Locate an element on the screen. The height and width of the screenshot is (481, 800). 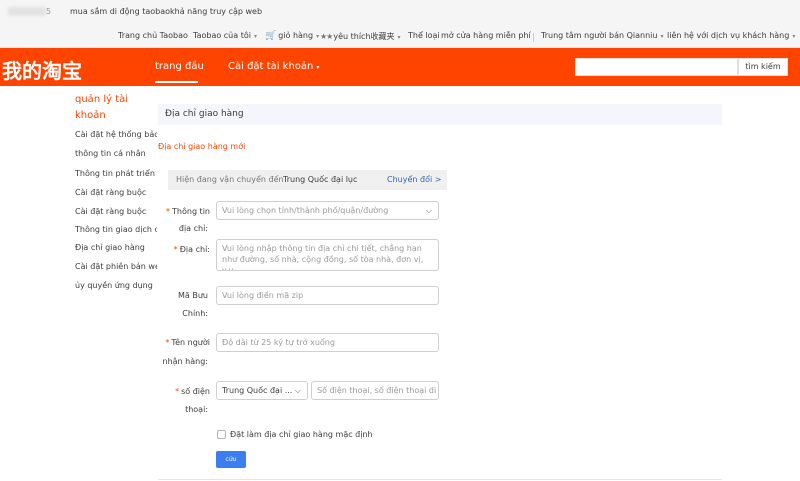
mobile-shopping-link: mua sắm di động taobao is located at coordinates (120, 11).